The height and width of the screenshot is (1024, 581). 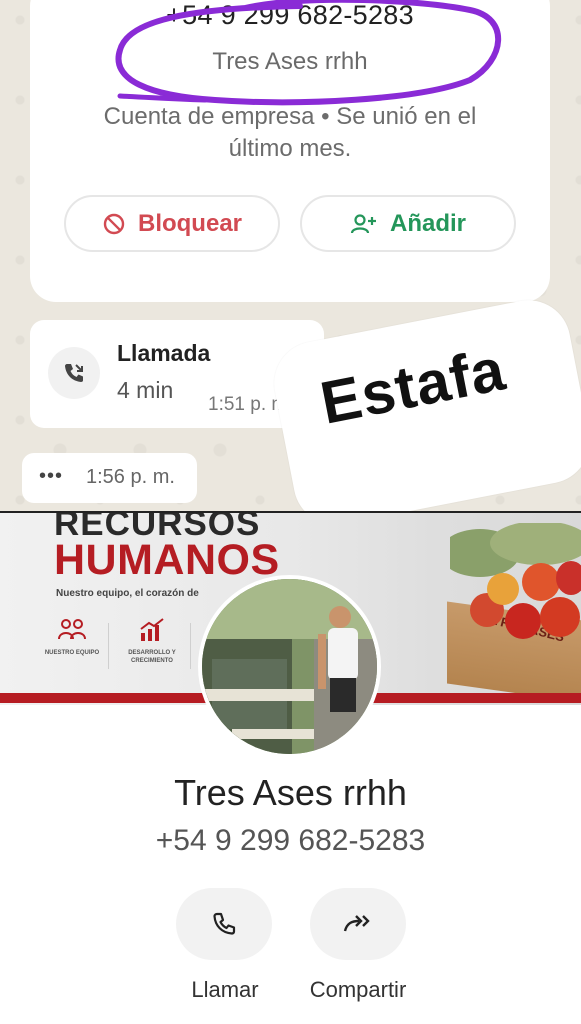 What do you see at coordinates (130, 477) in the screenshot?
I see `message-timestamp: 1:56 p. m.` at bounding box center [130, 477].